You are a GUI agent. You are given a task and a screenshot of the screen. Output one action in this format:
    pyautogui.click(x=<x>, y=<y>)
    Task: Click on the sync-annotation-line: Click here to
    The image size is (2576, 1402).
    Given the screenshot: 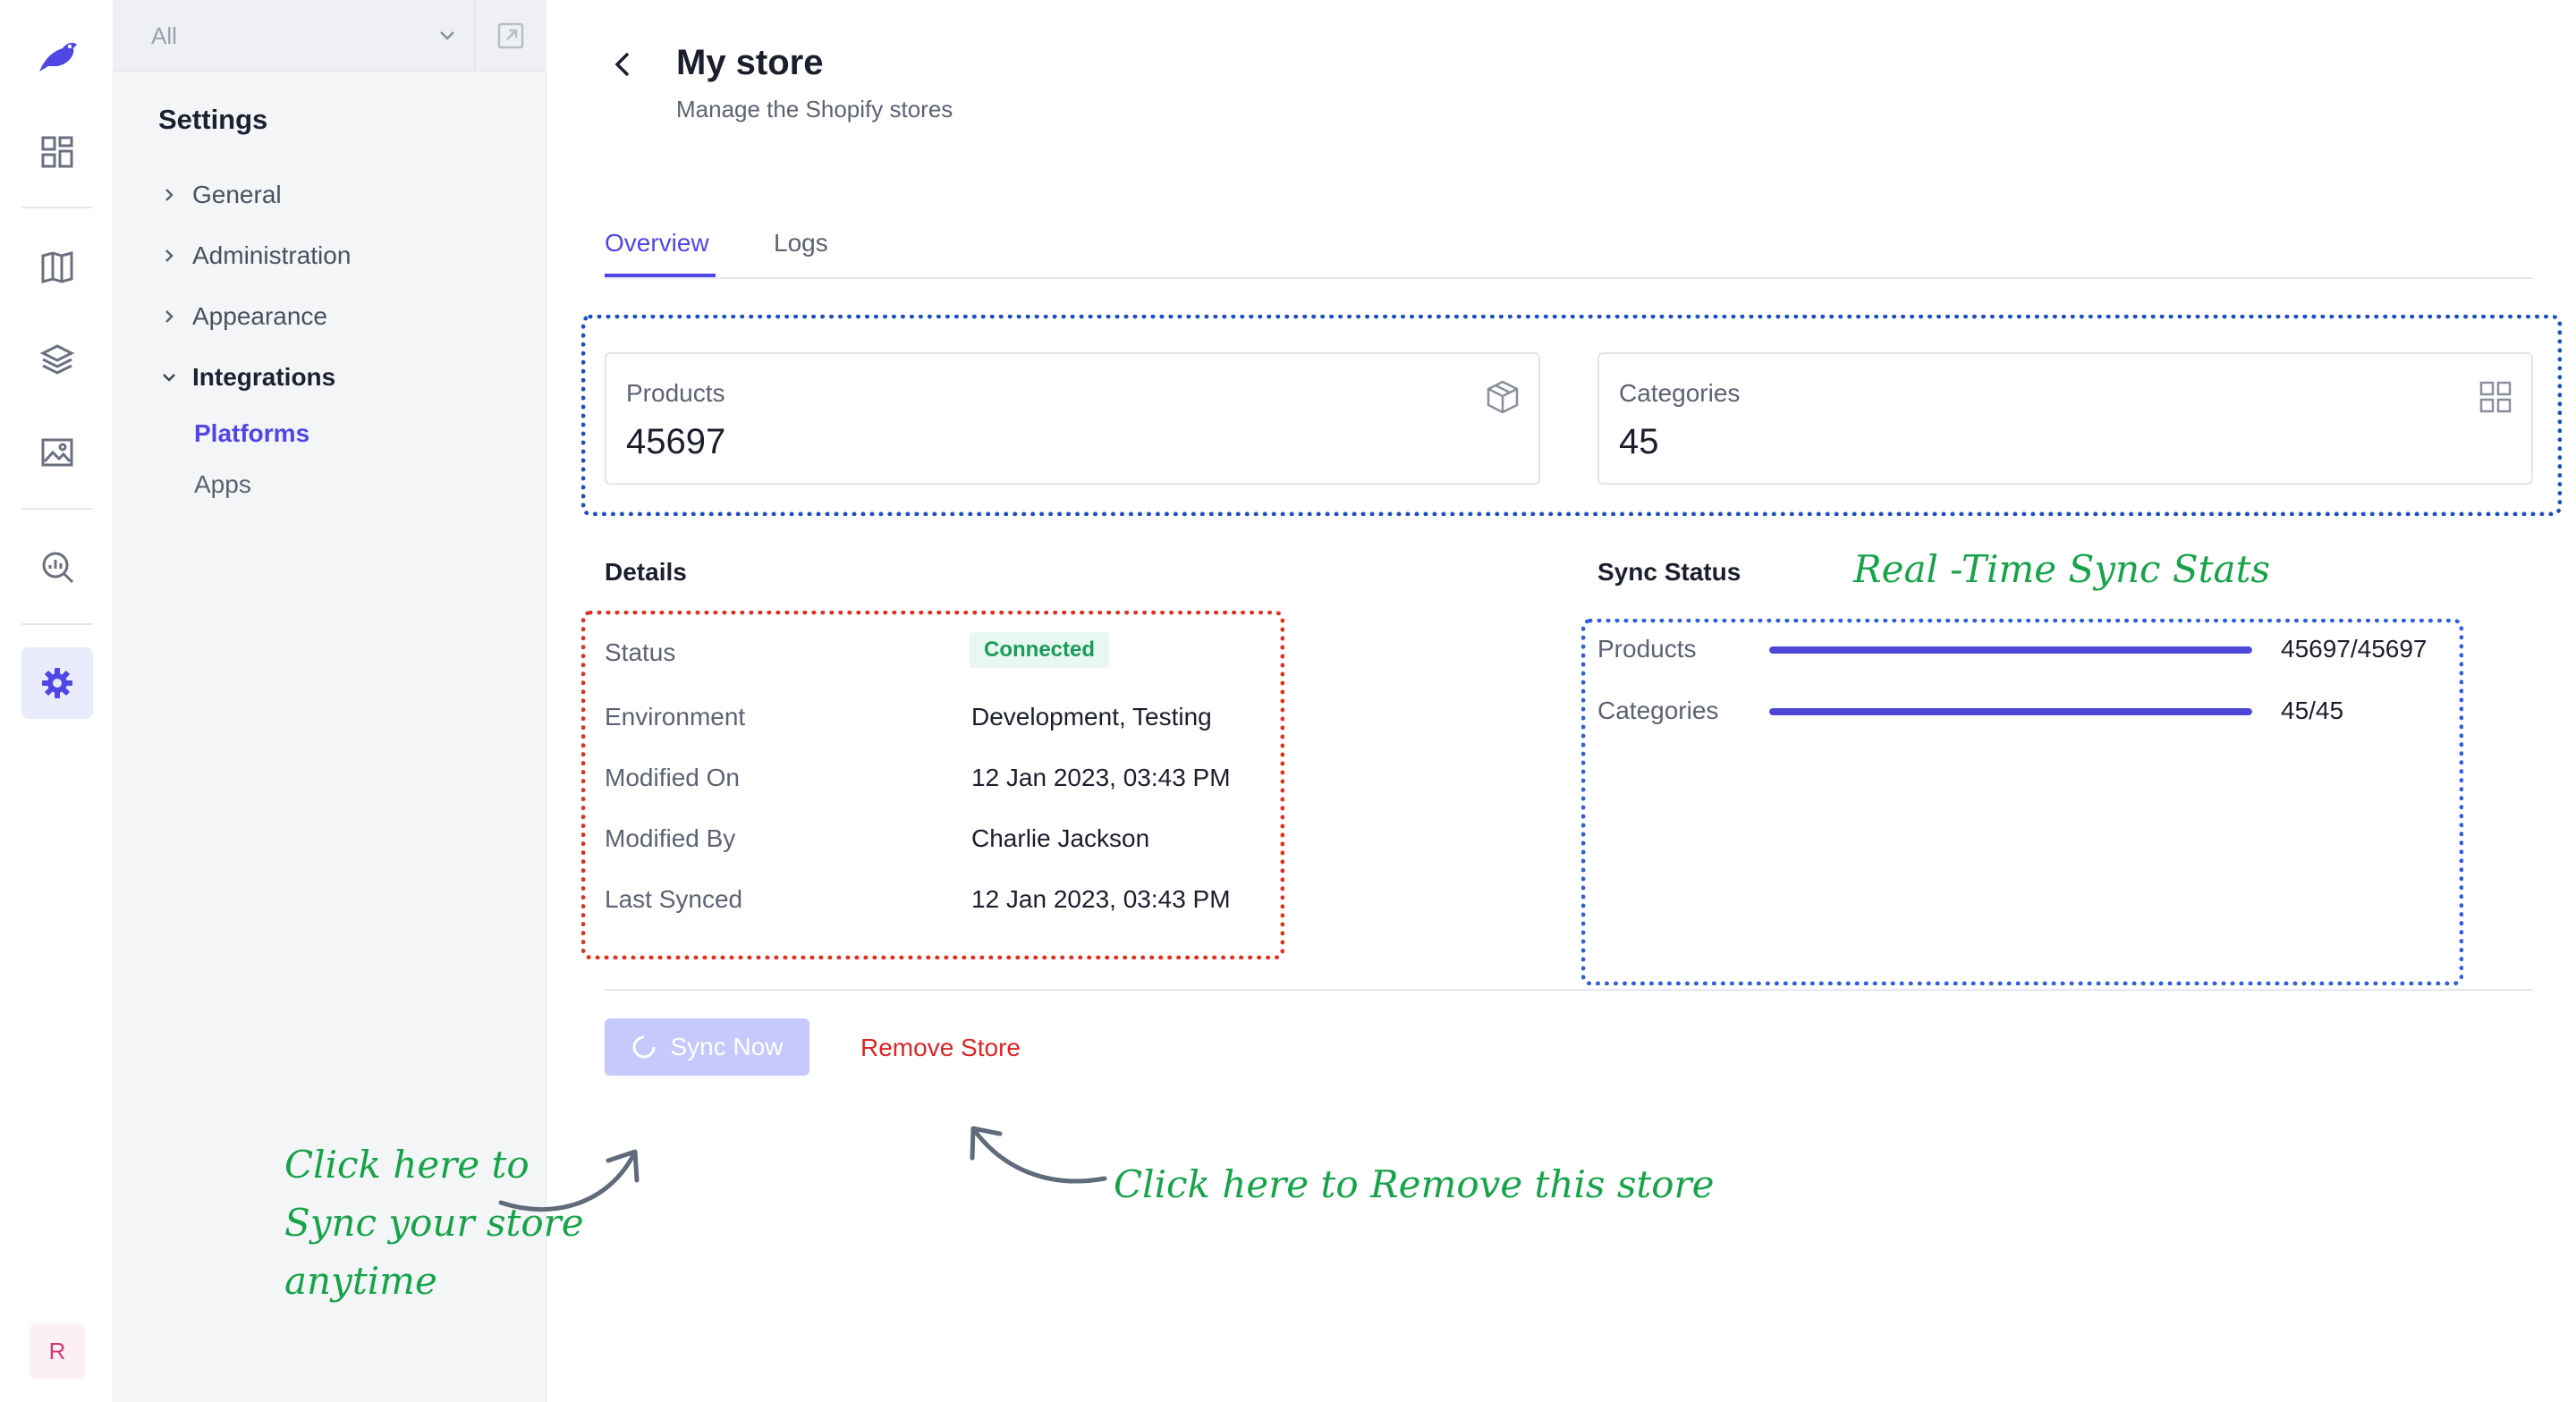 What is the action you would take?
    pyautogui.click(x=407, y=1165)
    